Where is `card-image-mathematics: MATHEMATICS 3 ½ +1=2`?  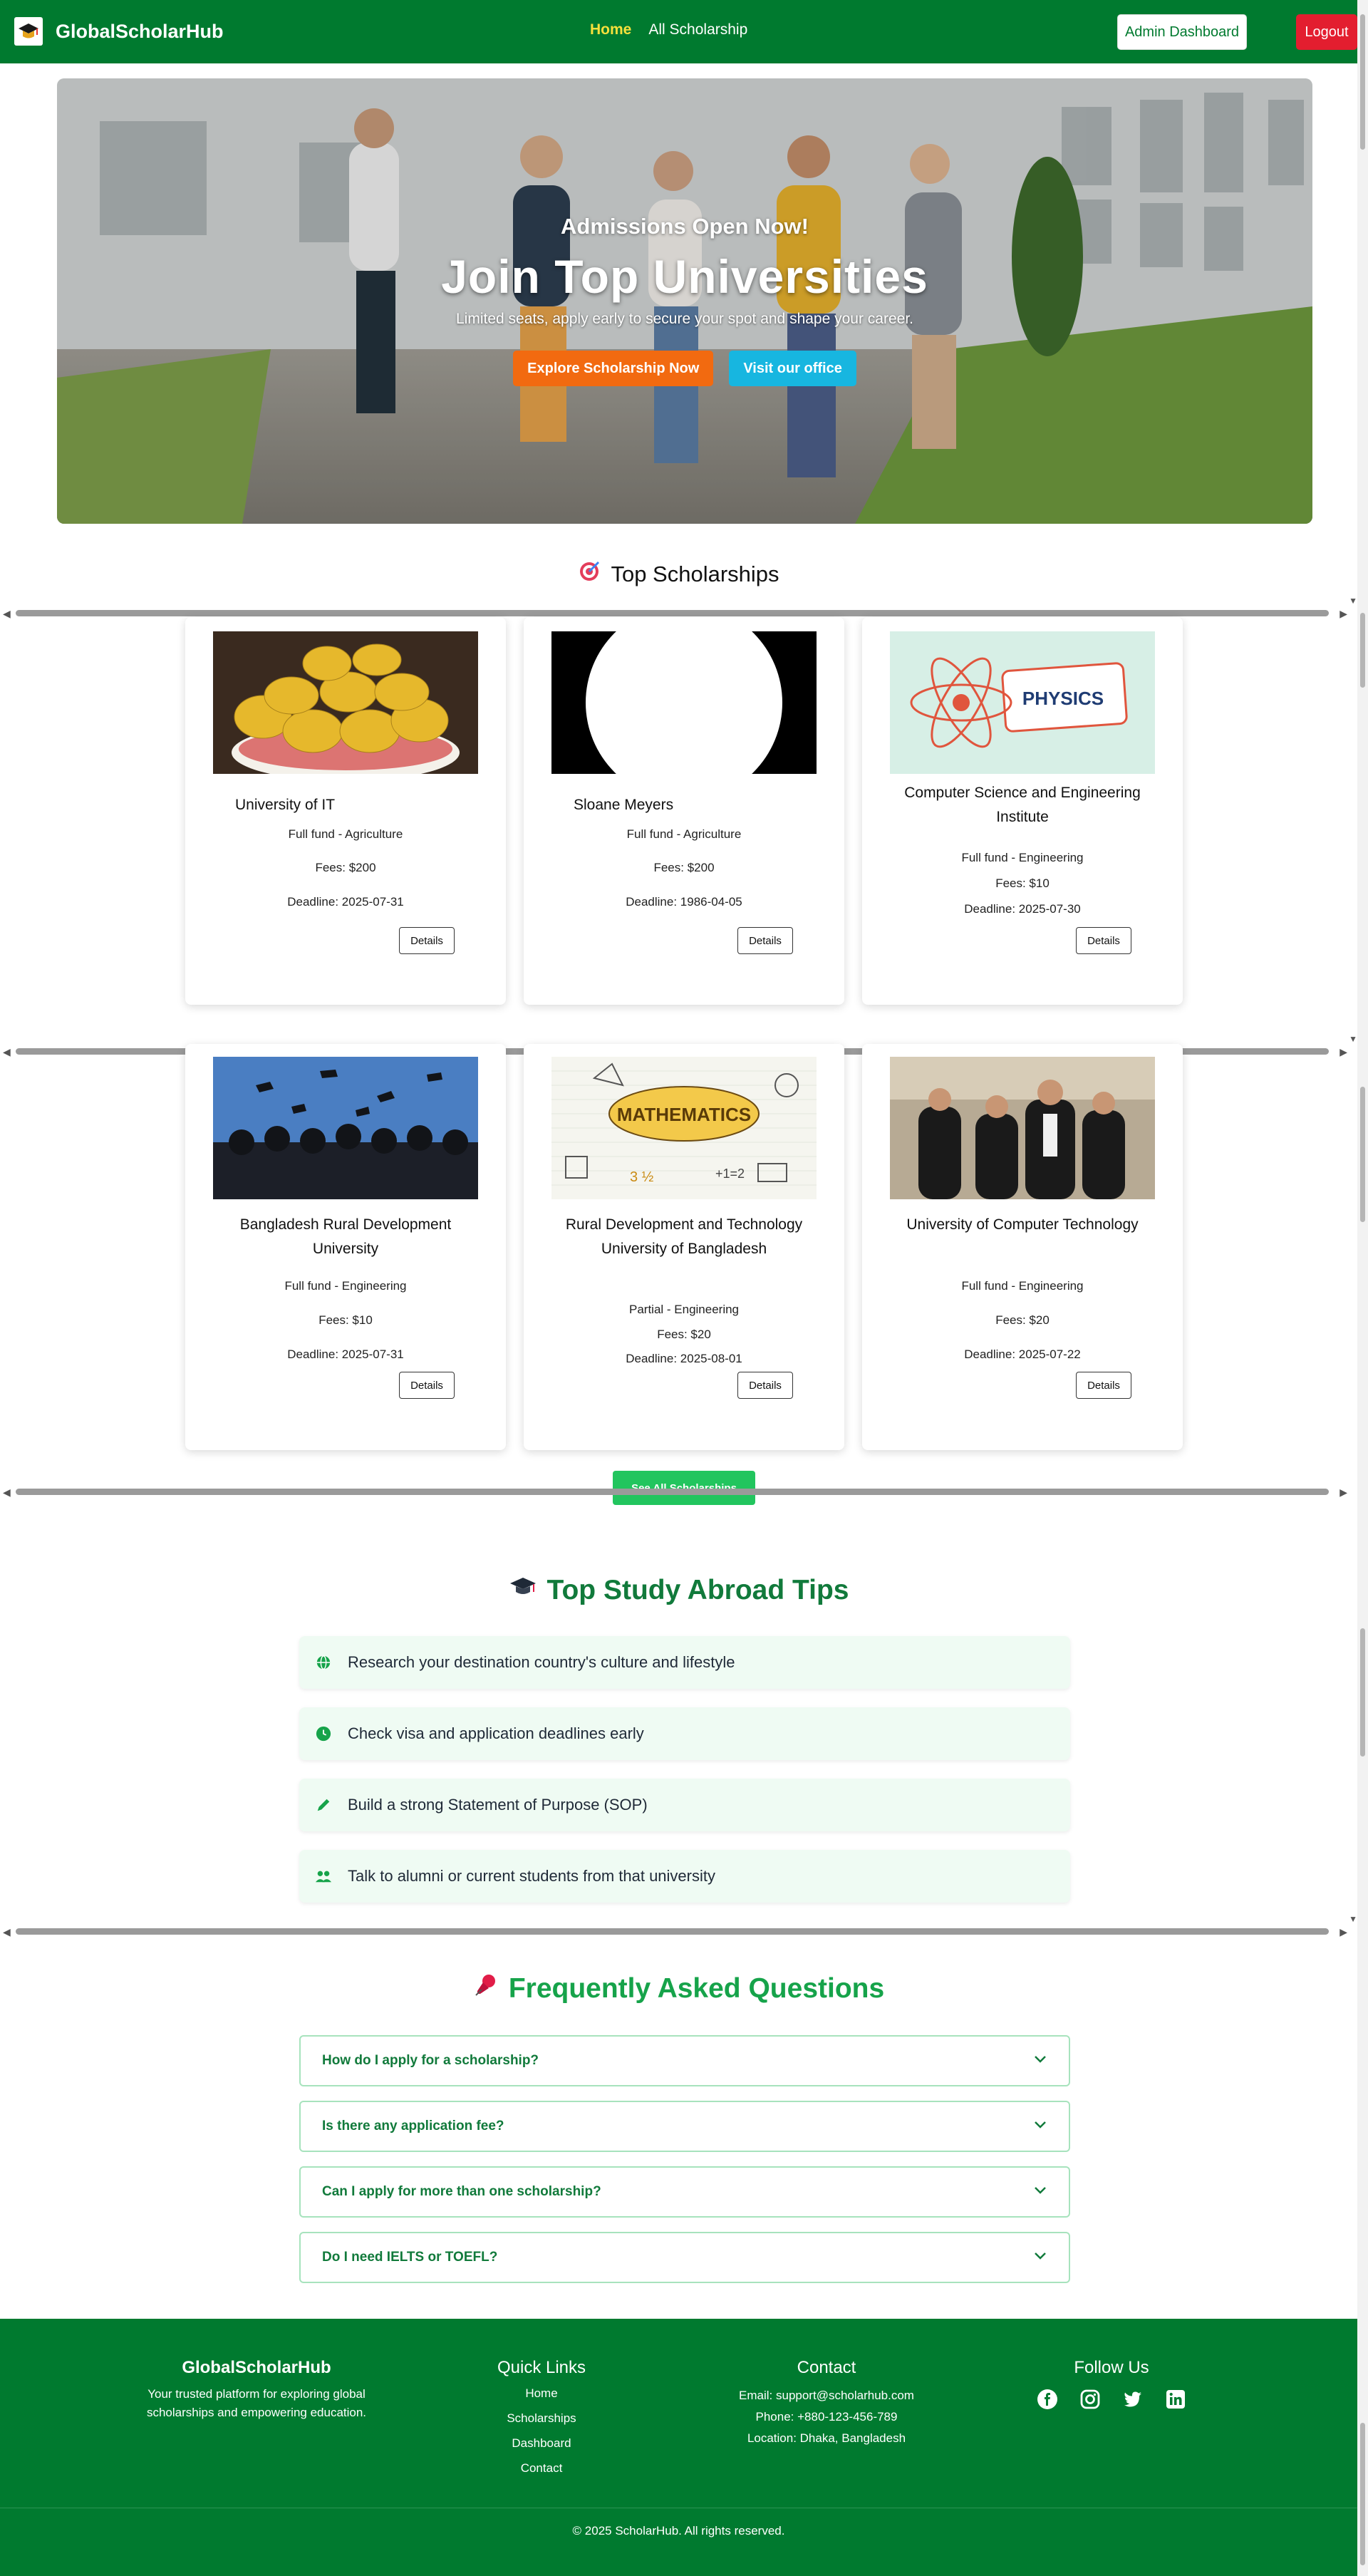 card-image-mathematics: MATHEMATICS 3 ½ +1=2 is located at coordinates (684, 1128).